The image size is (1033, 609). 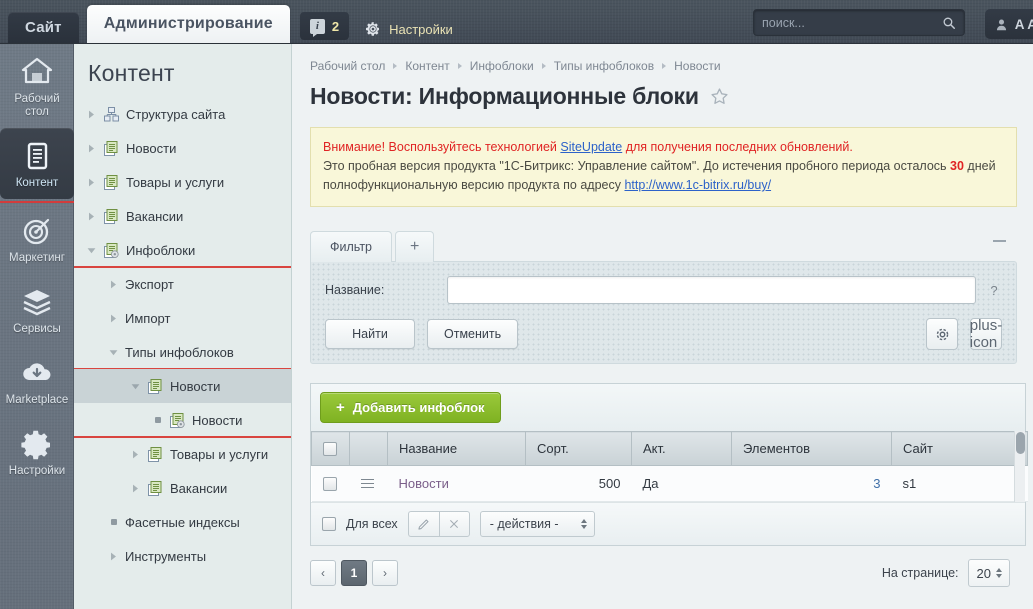 What do you see at coordinates (188, 24) in the screenshot?
I see `tab-administration: Администрирование` at bounding box center [188, 24].